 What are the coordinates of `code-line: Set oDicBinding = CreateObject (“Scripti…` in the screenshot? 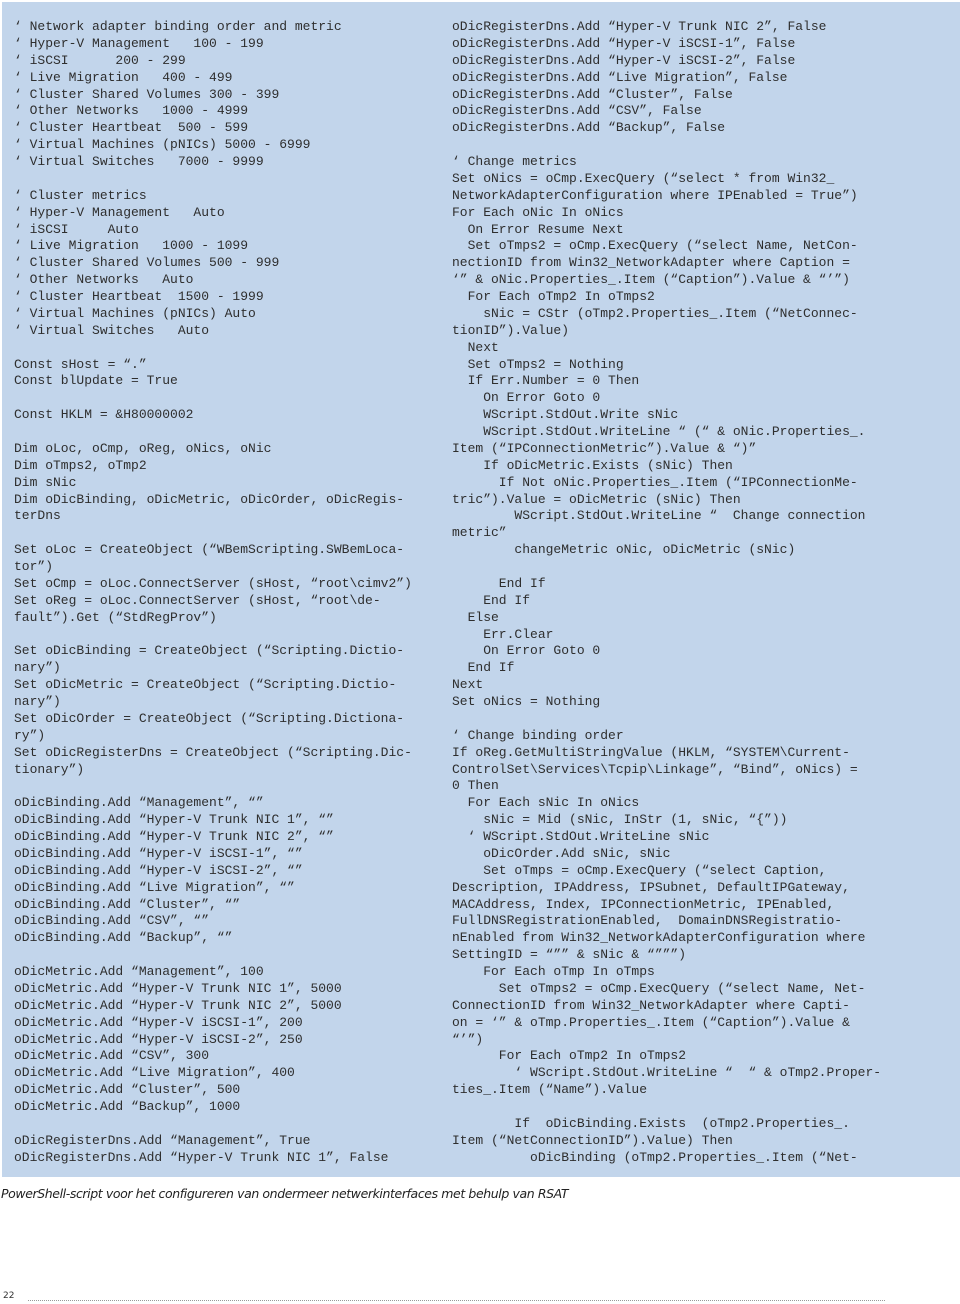 It's located at (209, 651).